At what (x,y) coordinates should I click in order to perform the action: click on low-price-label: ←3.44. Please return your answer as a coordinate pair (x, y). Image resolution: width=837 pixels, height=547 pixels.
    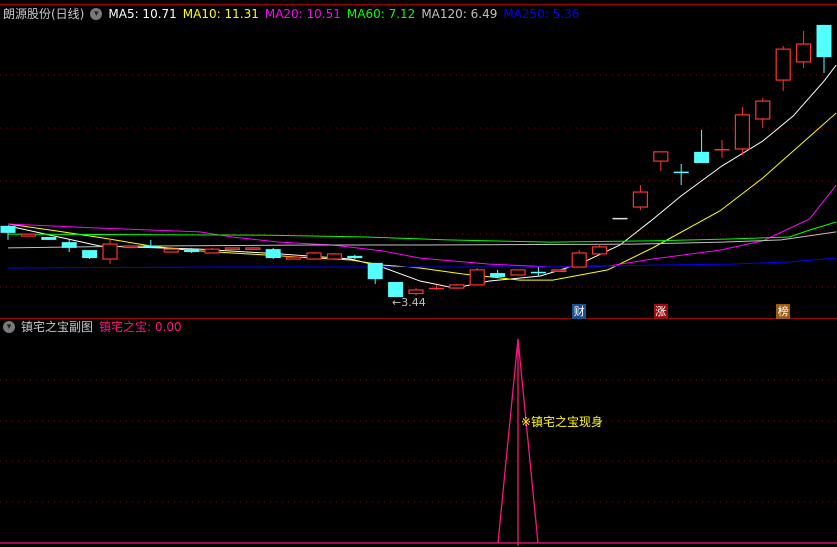
    Looking at the image, I should click on (409, 302).